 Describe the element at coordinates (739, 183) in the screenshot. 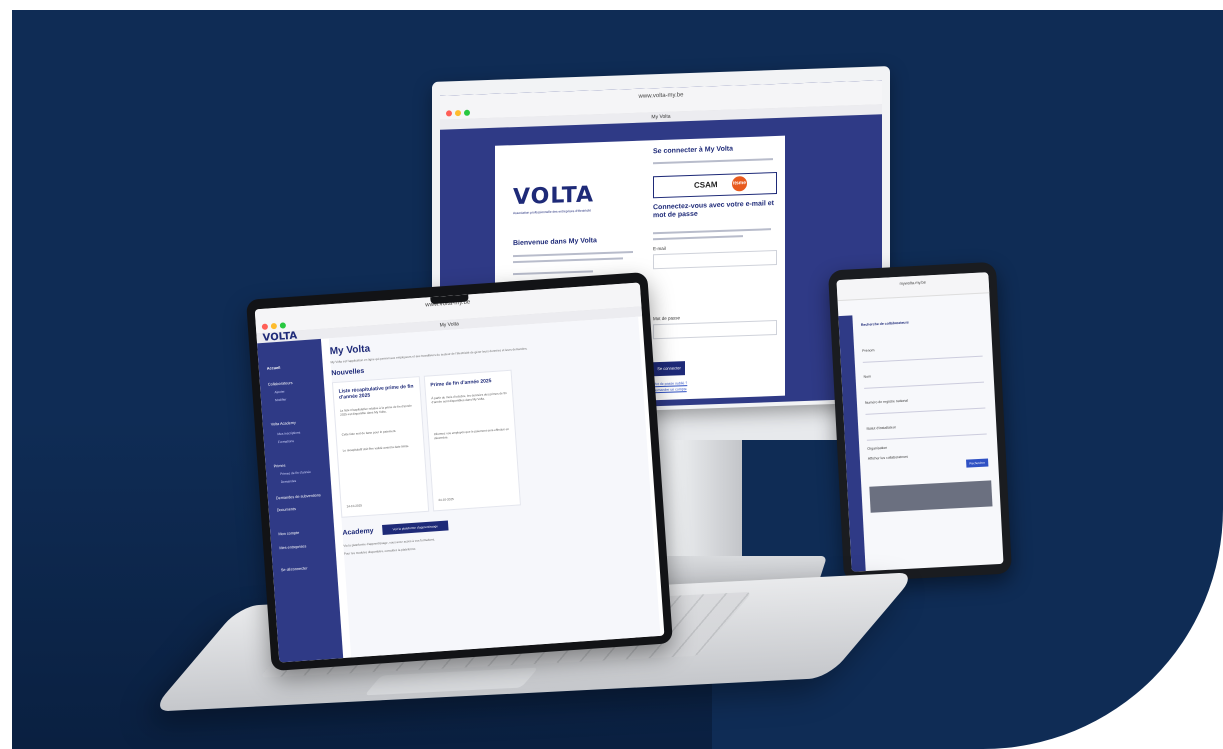

I see `itsme-badge: itsme` at that location.